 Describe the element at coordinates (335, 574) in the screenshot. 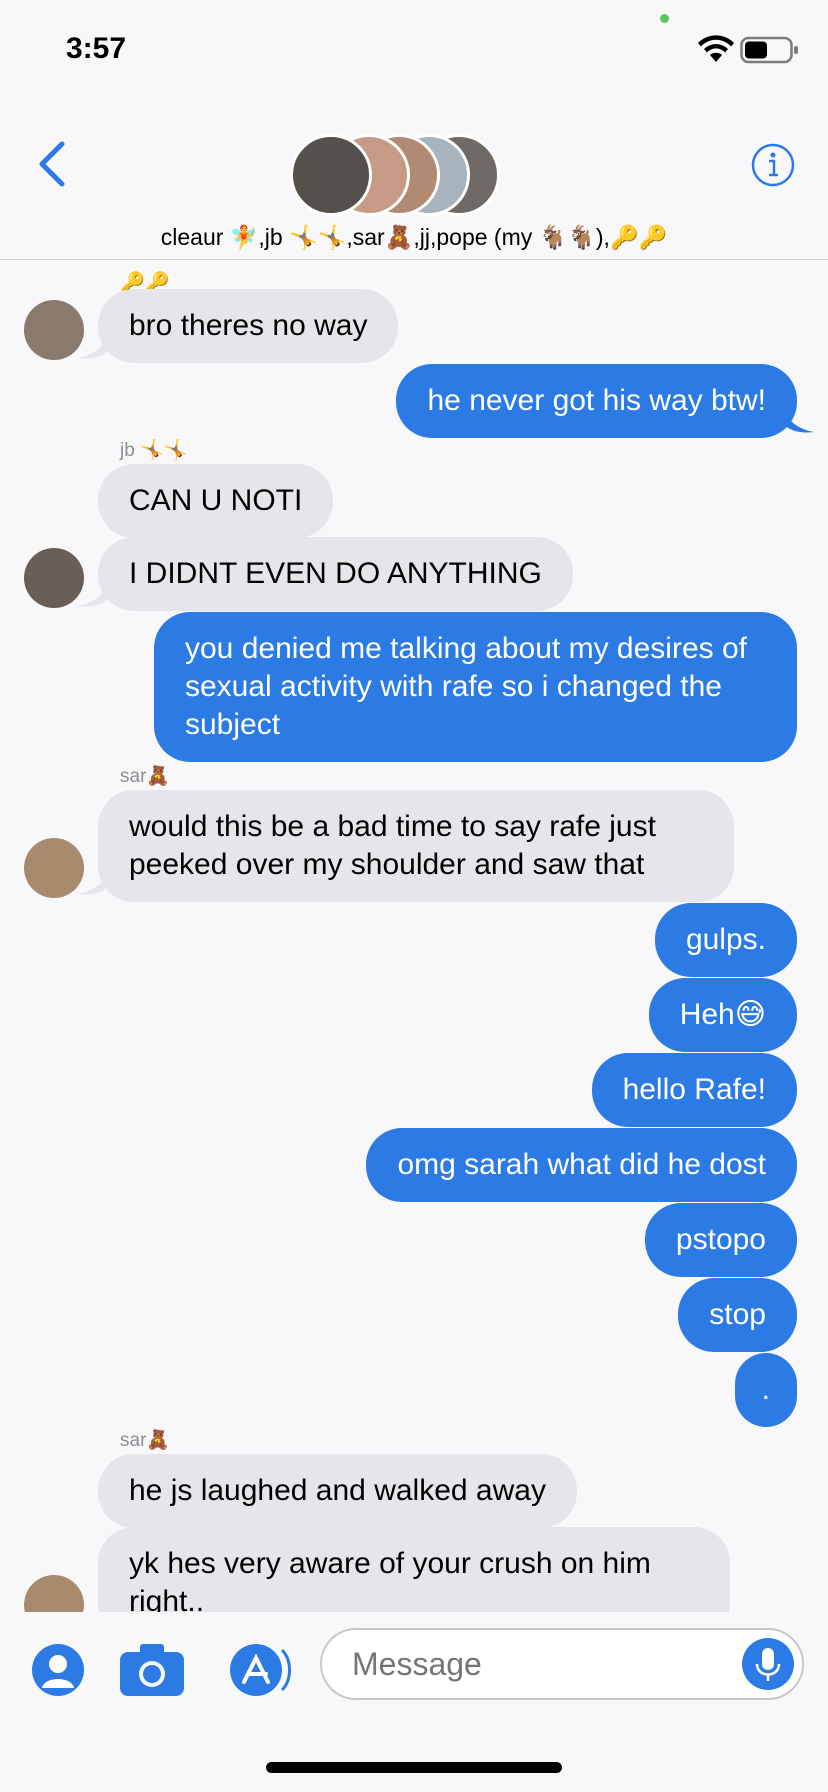

I see `incoming-message: I DIDNT EVEN DO ANYTHING` at that location.